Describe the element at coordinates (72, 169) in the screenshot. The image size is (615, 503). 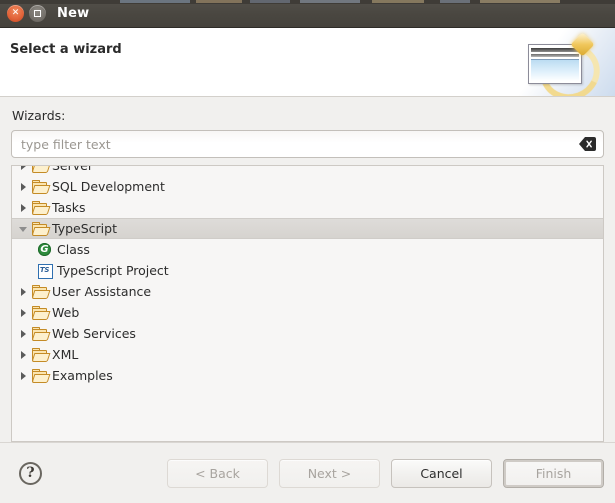
I see `tree-item-label: Server` at that location.